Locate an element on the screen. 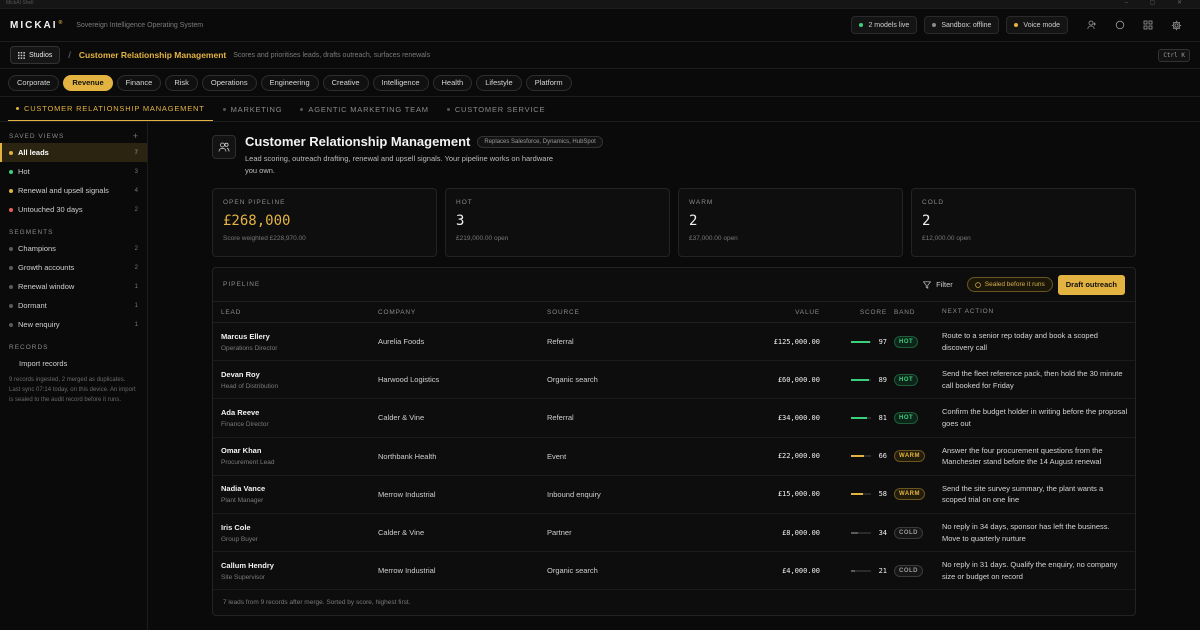 The height and width of the screenshot is (630, 1200). filter-icon is located at coordinates (927, 284).